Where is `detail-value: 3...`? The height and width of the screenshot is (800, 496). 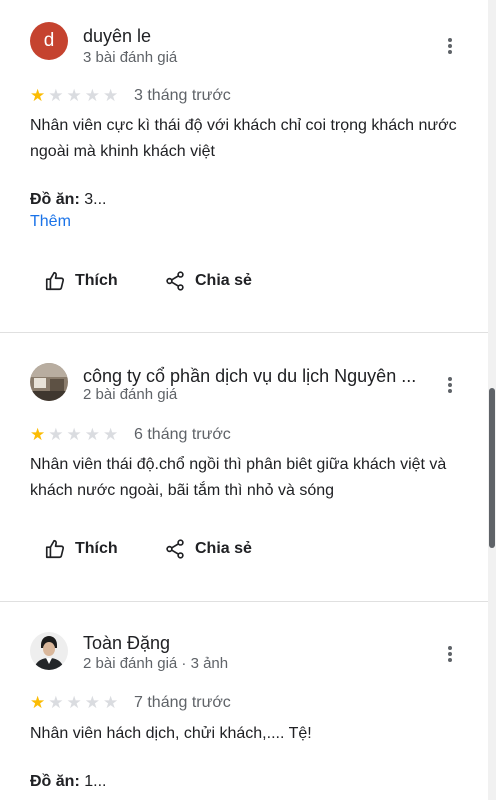
detail-value: 3... is located at coordinates (95, 199).